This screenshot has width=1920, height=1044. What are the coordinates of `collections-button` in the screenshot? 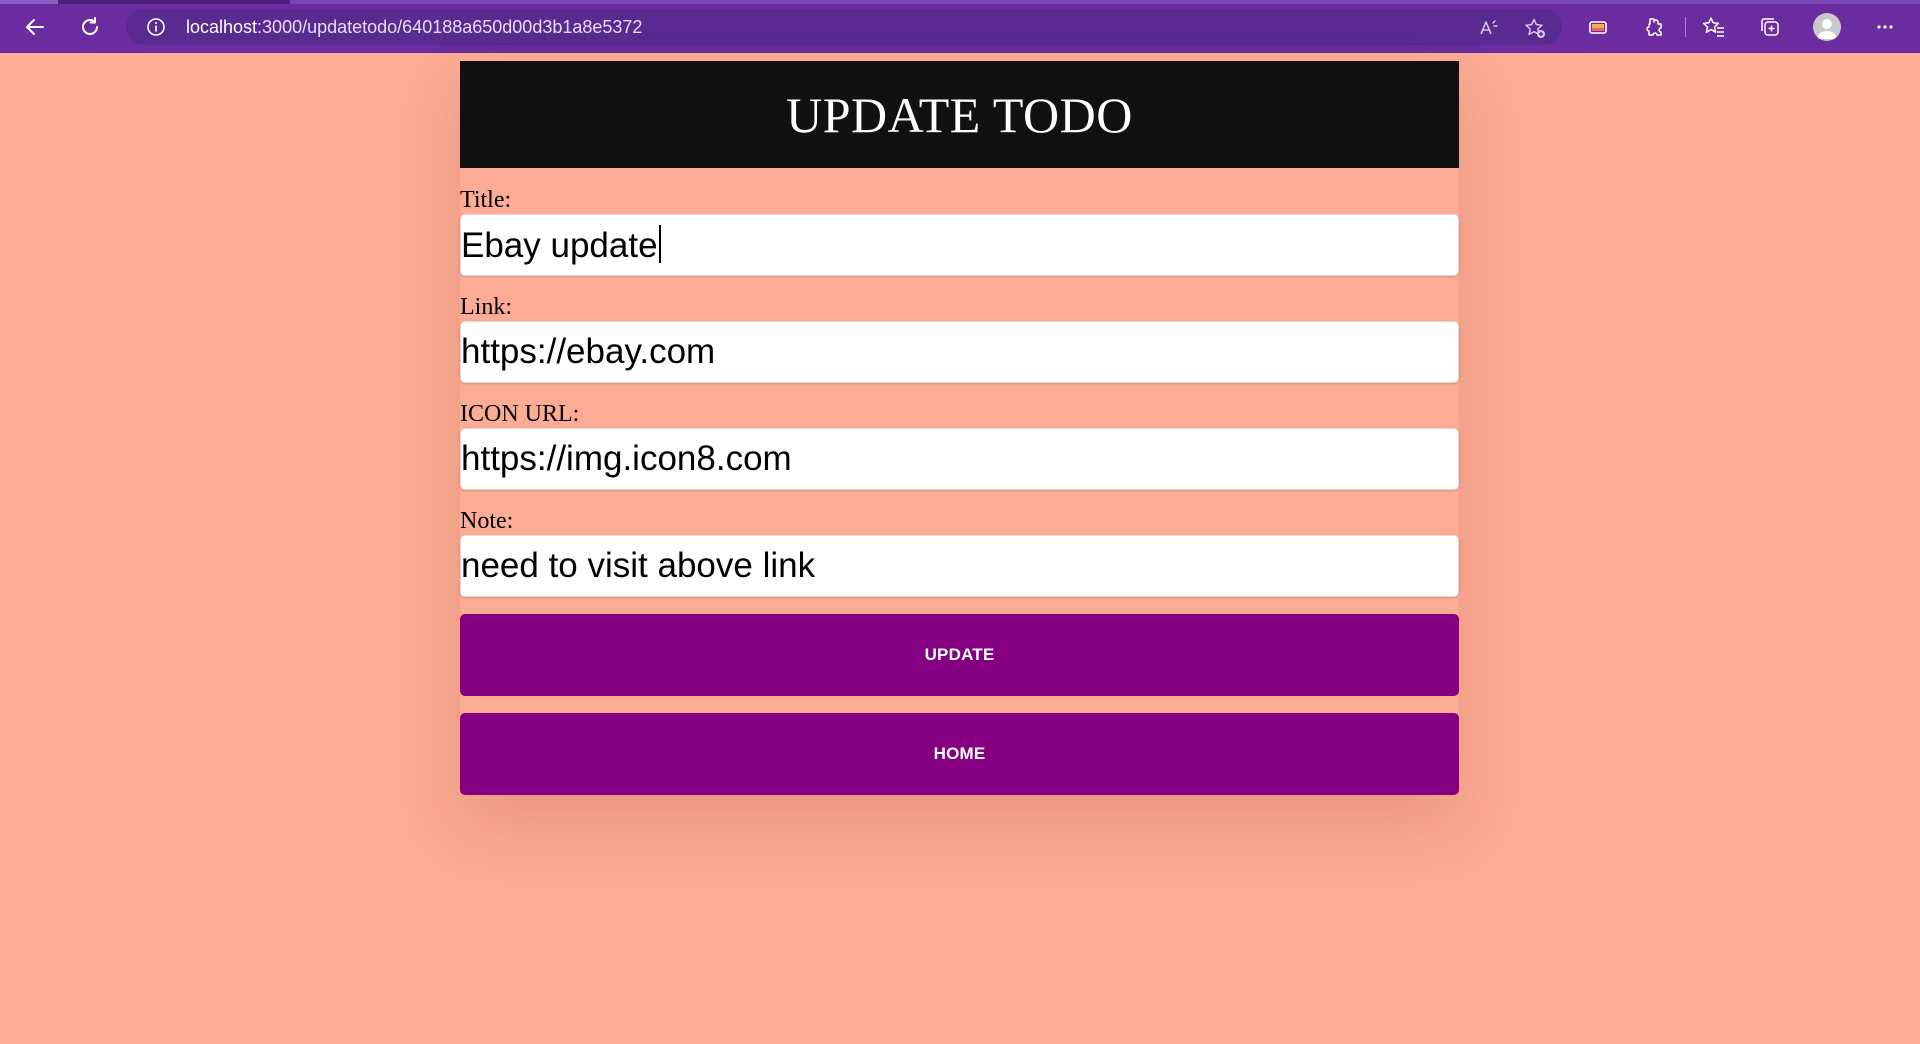 It's located at (1770, 27).